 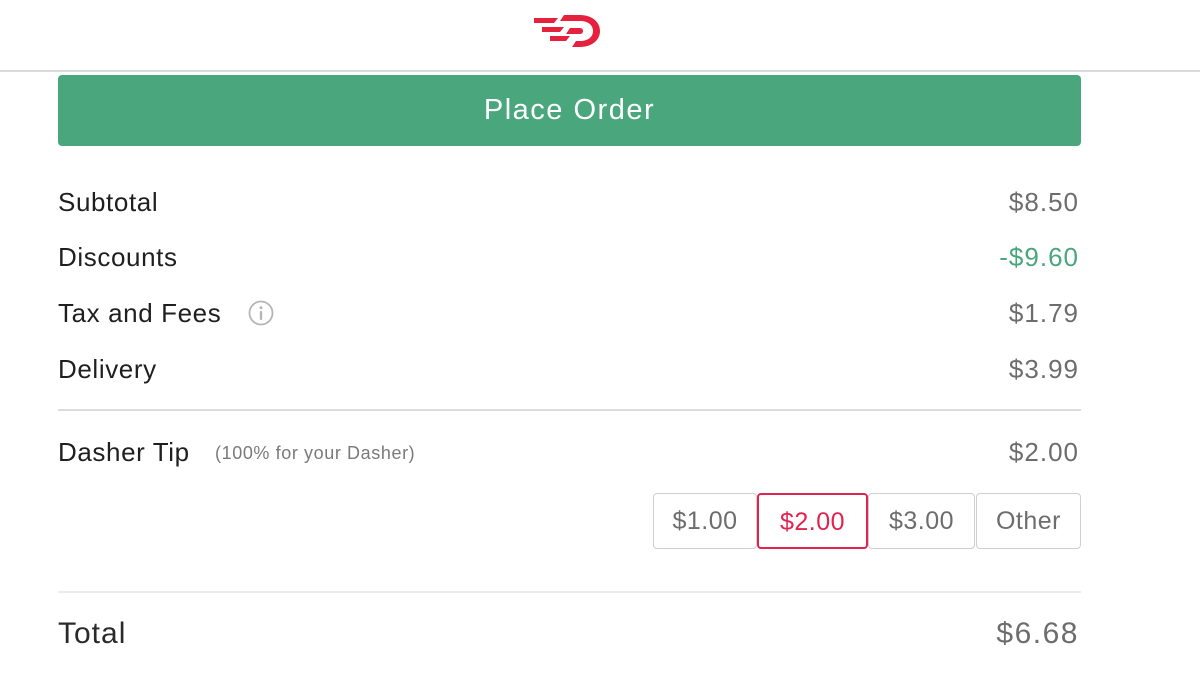 I want to click on tip-option-2-selected: $2.00, so click(x=812, y=521).